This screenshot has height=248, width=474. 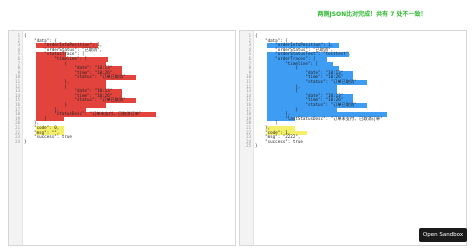 I want to click on line-number: 24, so click(x=17, y=141).